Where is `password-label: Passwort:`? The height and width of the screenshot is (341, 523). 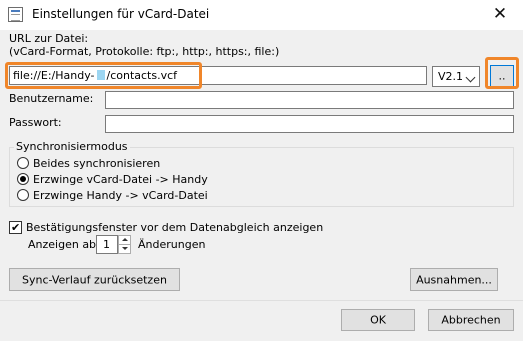 password-label: Passwort: is located at coordinates (35, 122).